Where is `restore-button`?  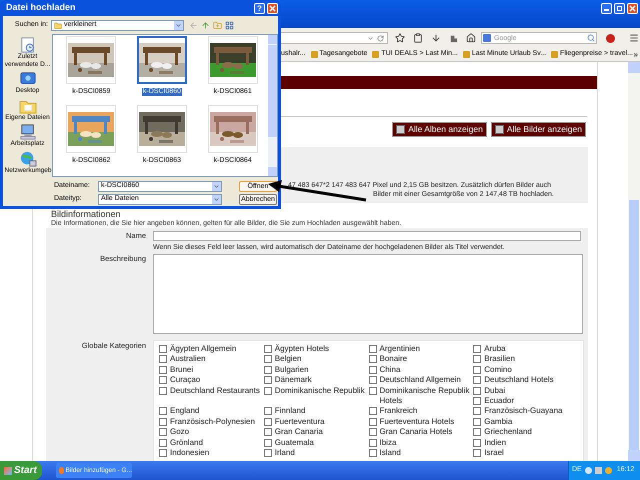 restore-button is located at coordinates (619, 8).